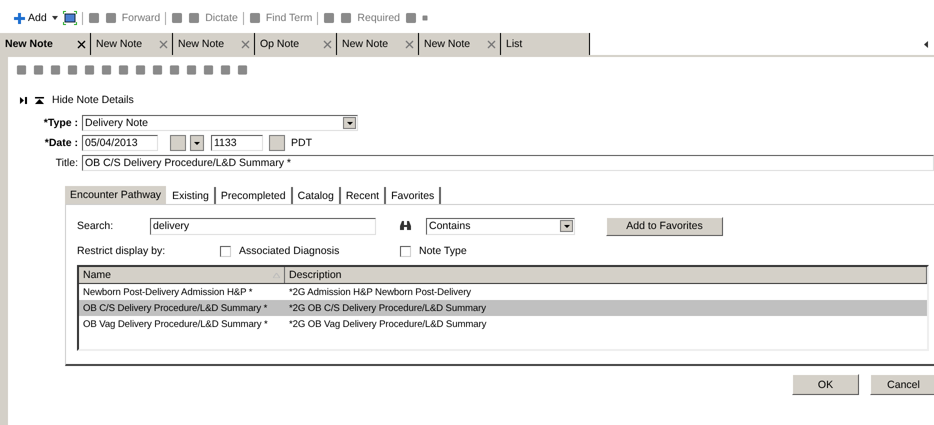 The height and width of the screenshot is (425, 934). I want to click on search-label: Search:, so click(95, 226).